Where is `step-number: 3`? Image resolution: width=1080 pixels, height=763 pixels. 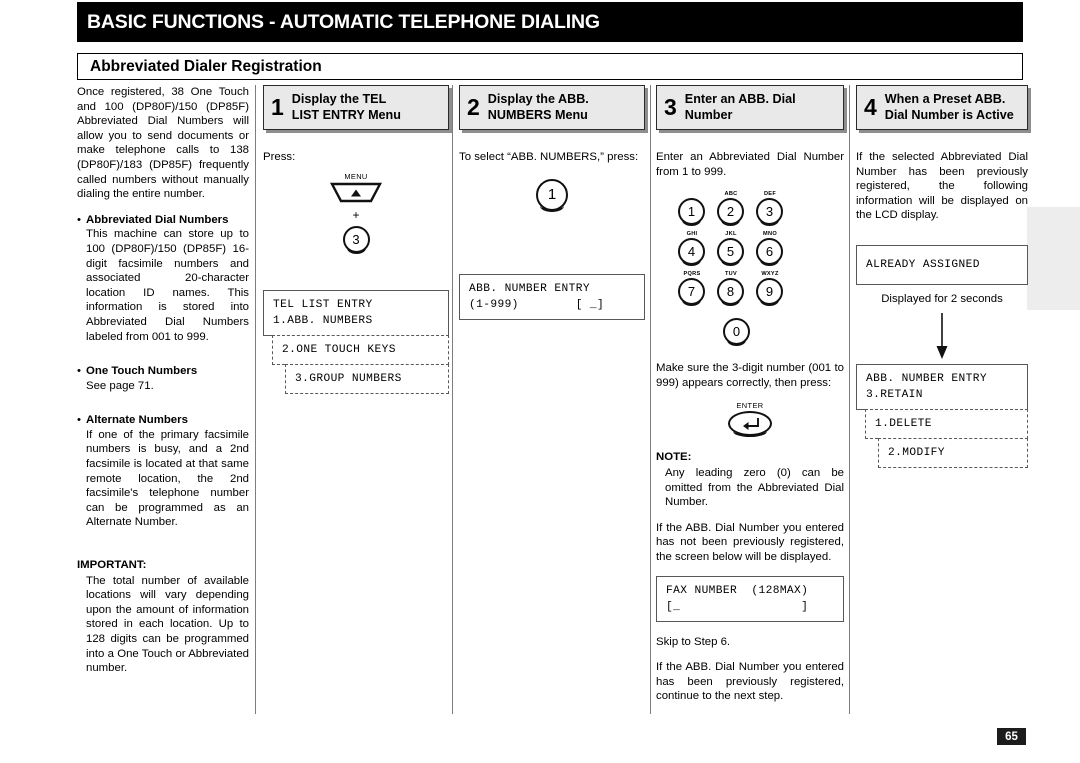
step-number: 3 is located at coordinates (670, 107).